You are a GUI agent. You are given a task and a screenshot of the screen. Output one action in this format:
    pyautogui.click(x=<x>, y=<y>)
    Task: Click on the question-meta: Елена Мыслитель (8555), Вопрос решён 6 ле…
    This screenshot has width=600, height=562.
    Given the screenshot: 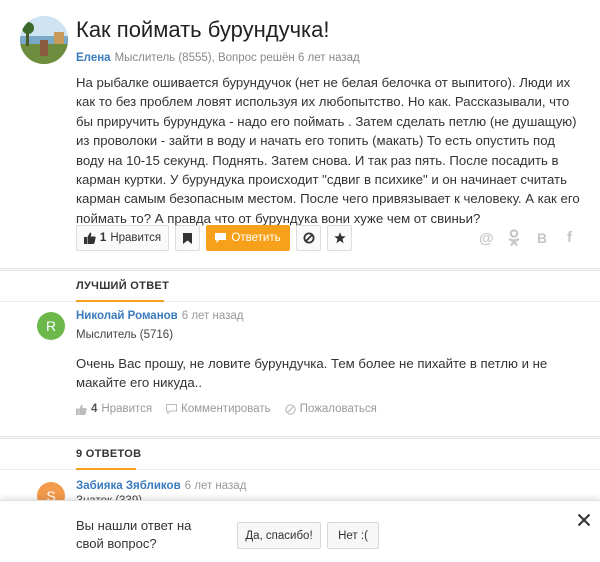 What is the action you would take?
    pyautogui.click(x=218, y=58)
    